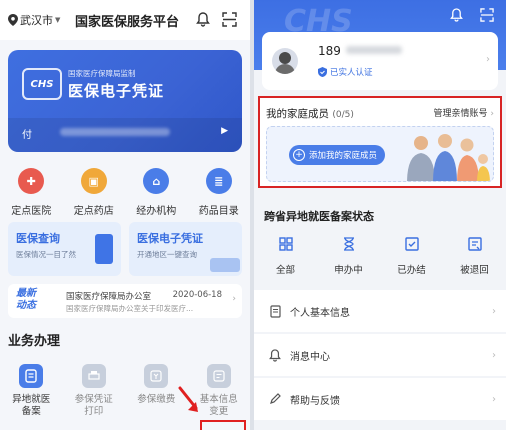 This screenshot has height=430, width=506. I want to click on menu-label: 个人基本信息, so click(320, 313).